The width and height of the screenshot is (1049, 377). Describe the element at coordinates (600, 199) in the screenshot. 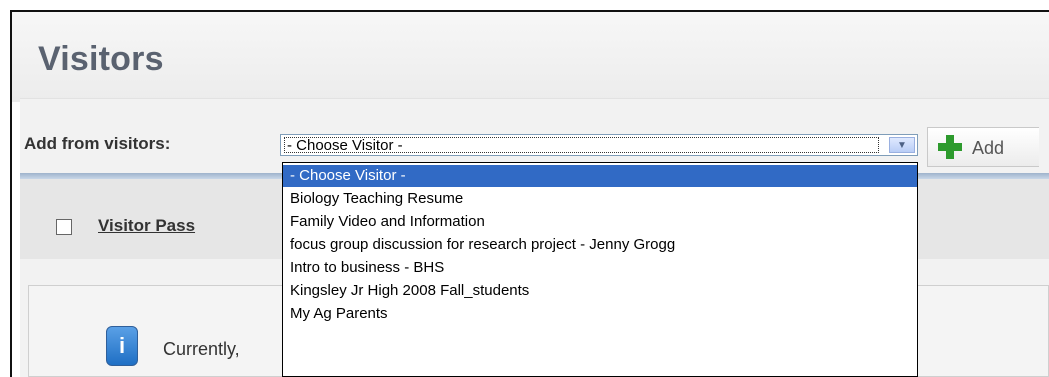

I see `dropdown-option: Biology Teaching Resume` at that location.